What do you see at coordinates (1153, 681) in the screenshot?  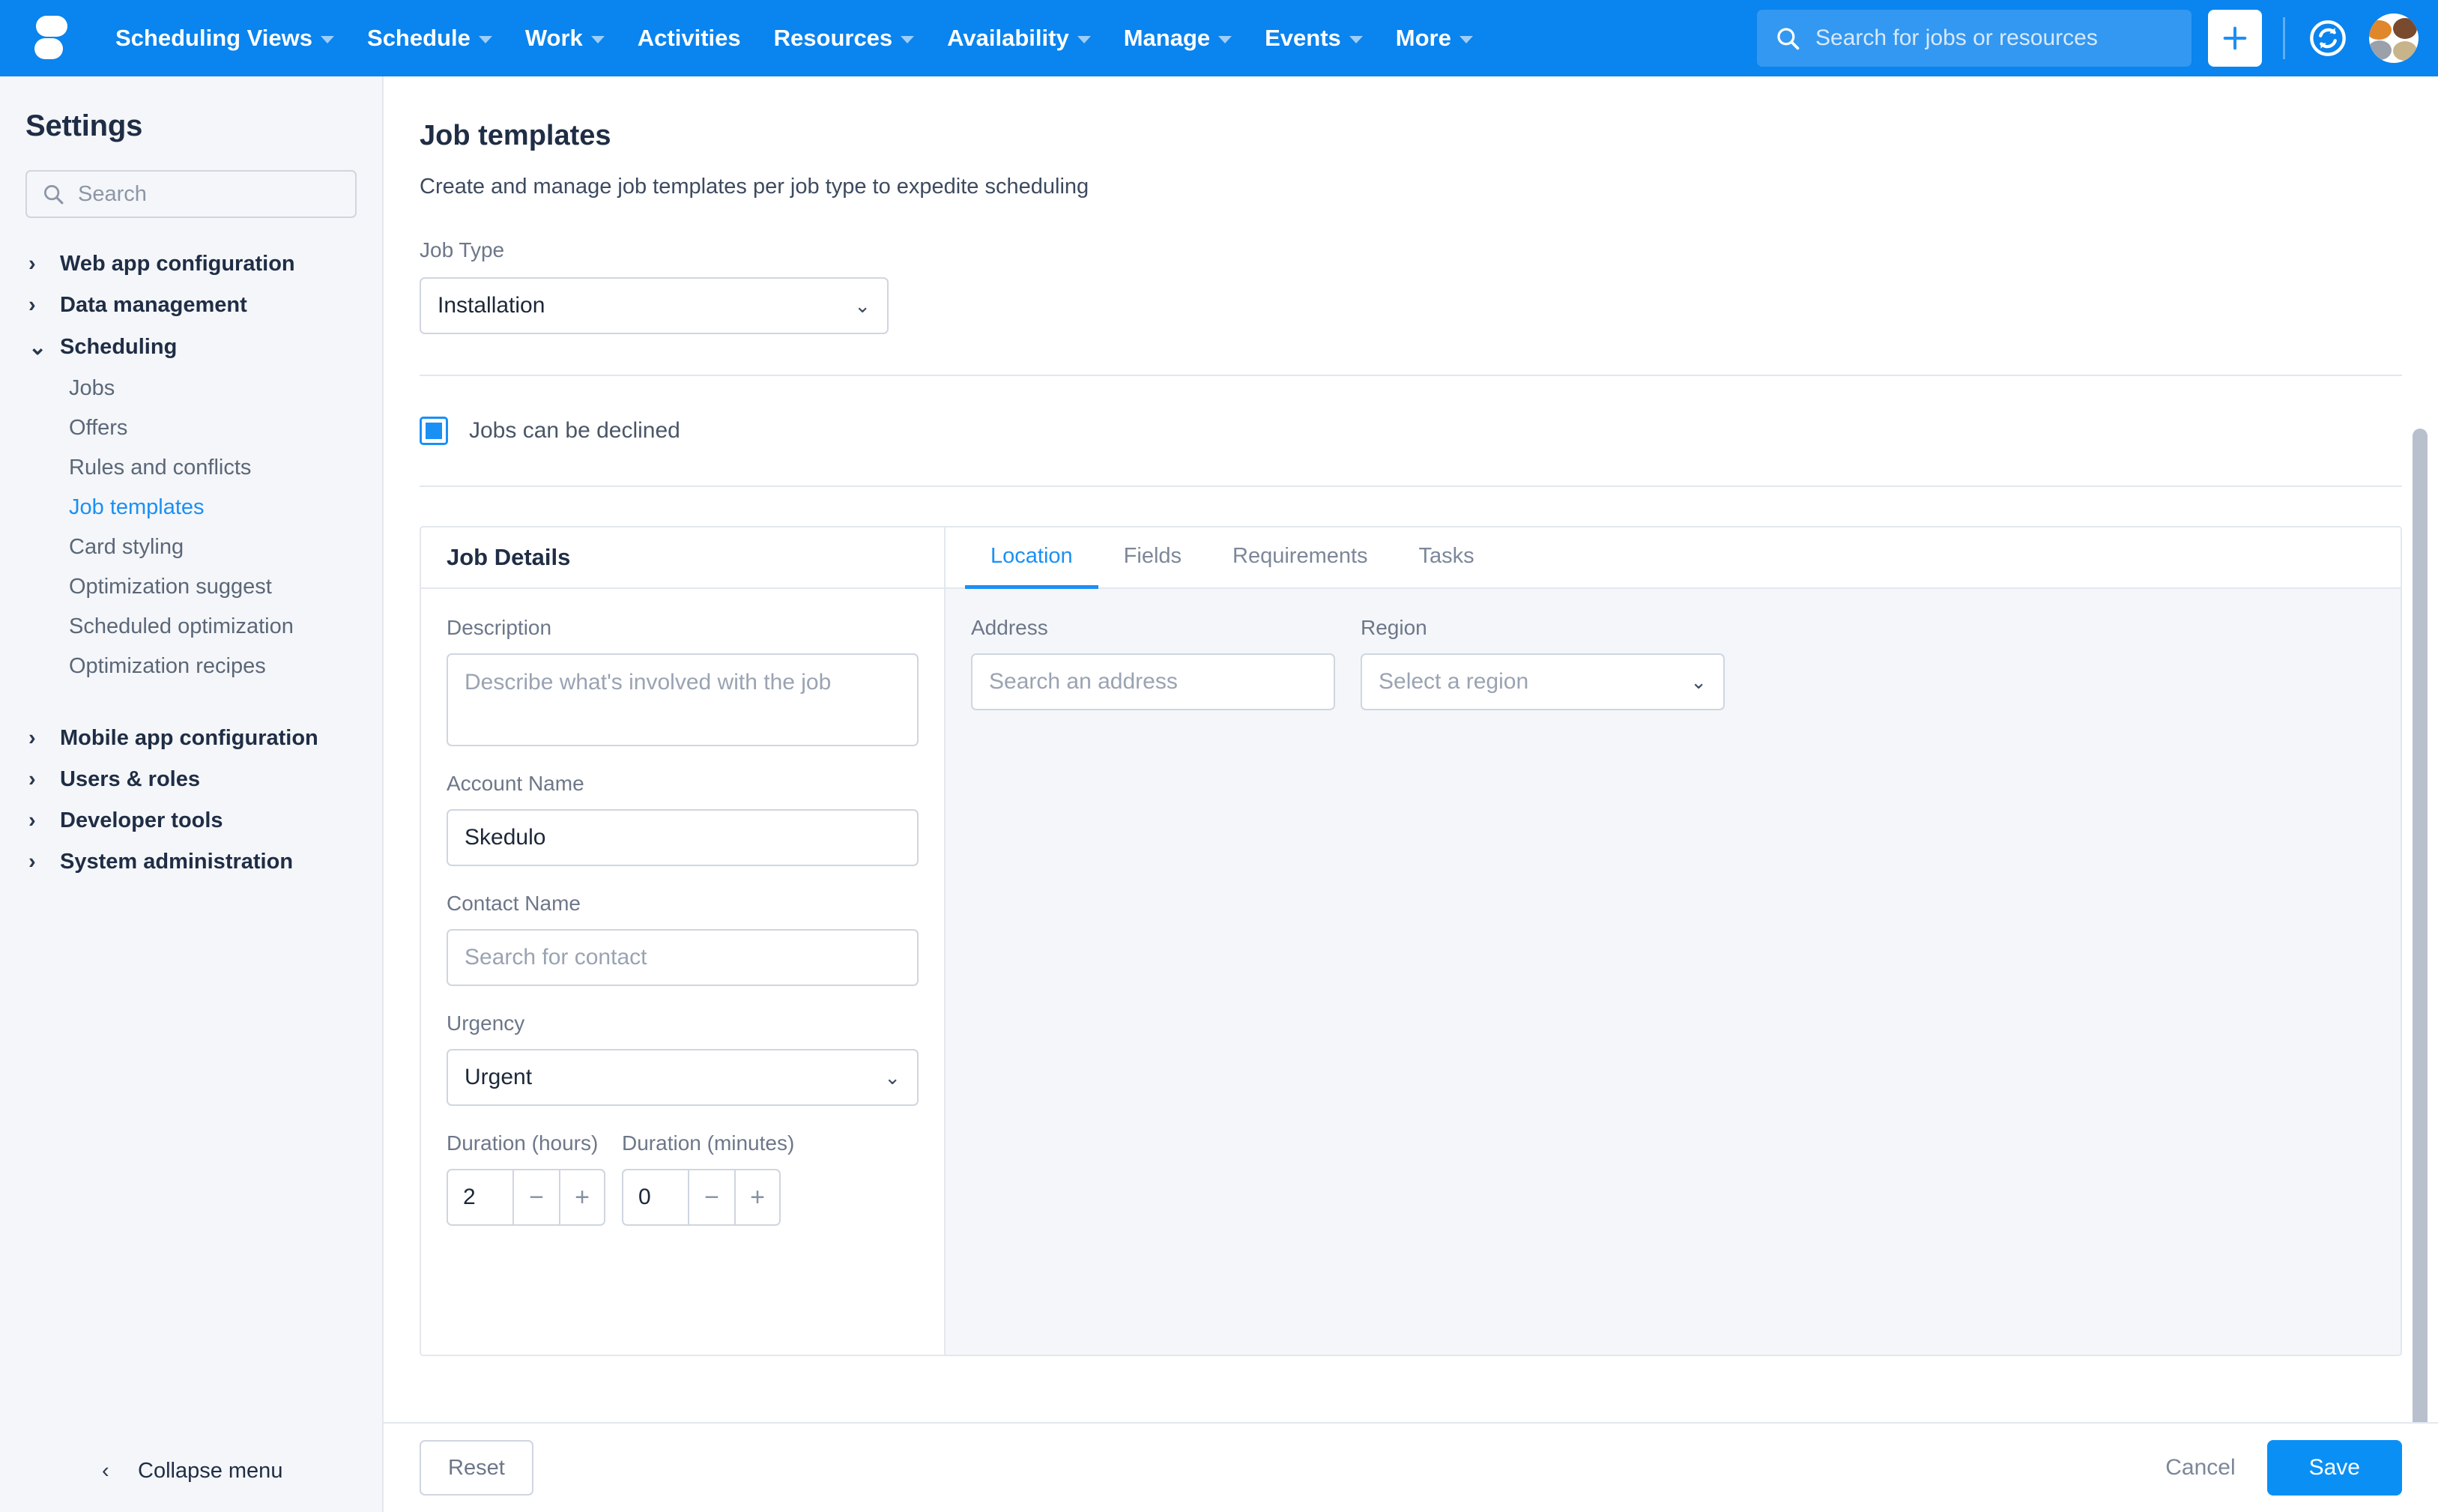 I see `address-input: Search an address` at bounding box center [1153, 681].